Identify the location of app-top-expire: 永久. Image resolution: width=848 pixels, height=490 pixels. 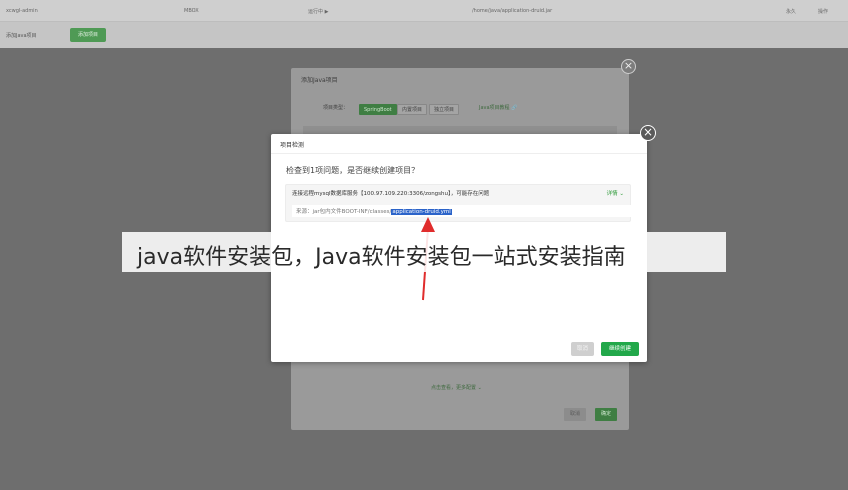
(791, 12).